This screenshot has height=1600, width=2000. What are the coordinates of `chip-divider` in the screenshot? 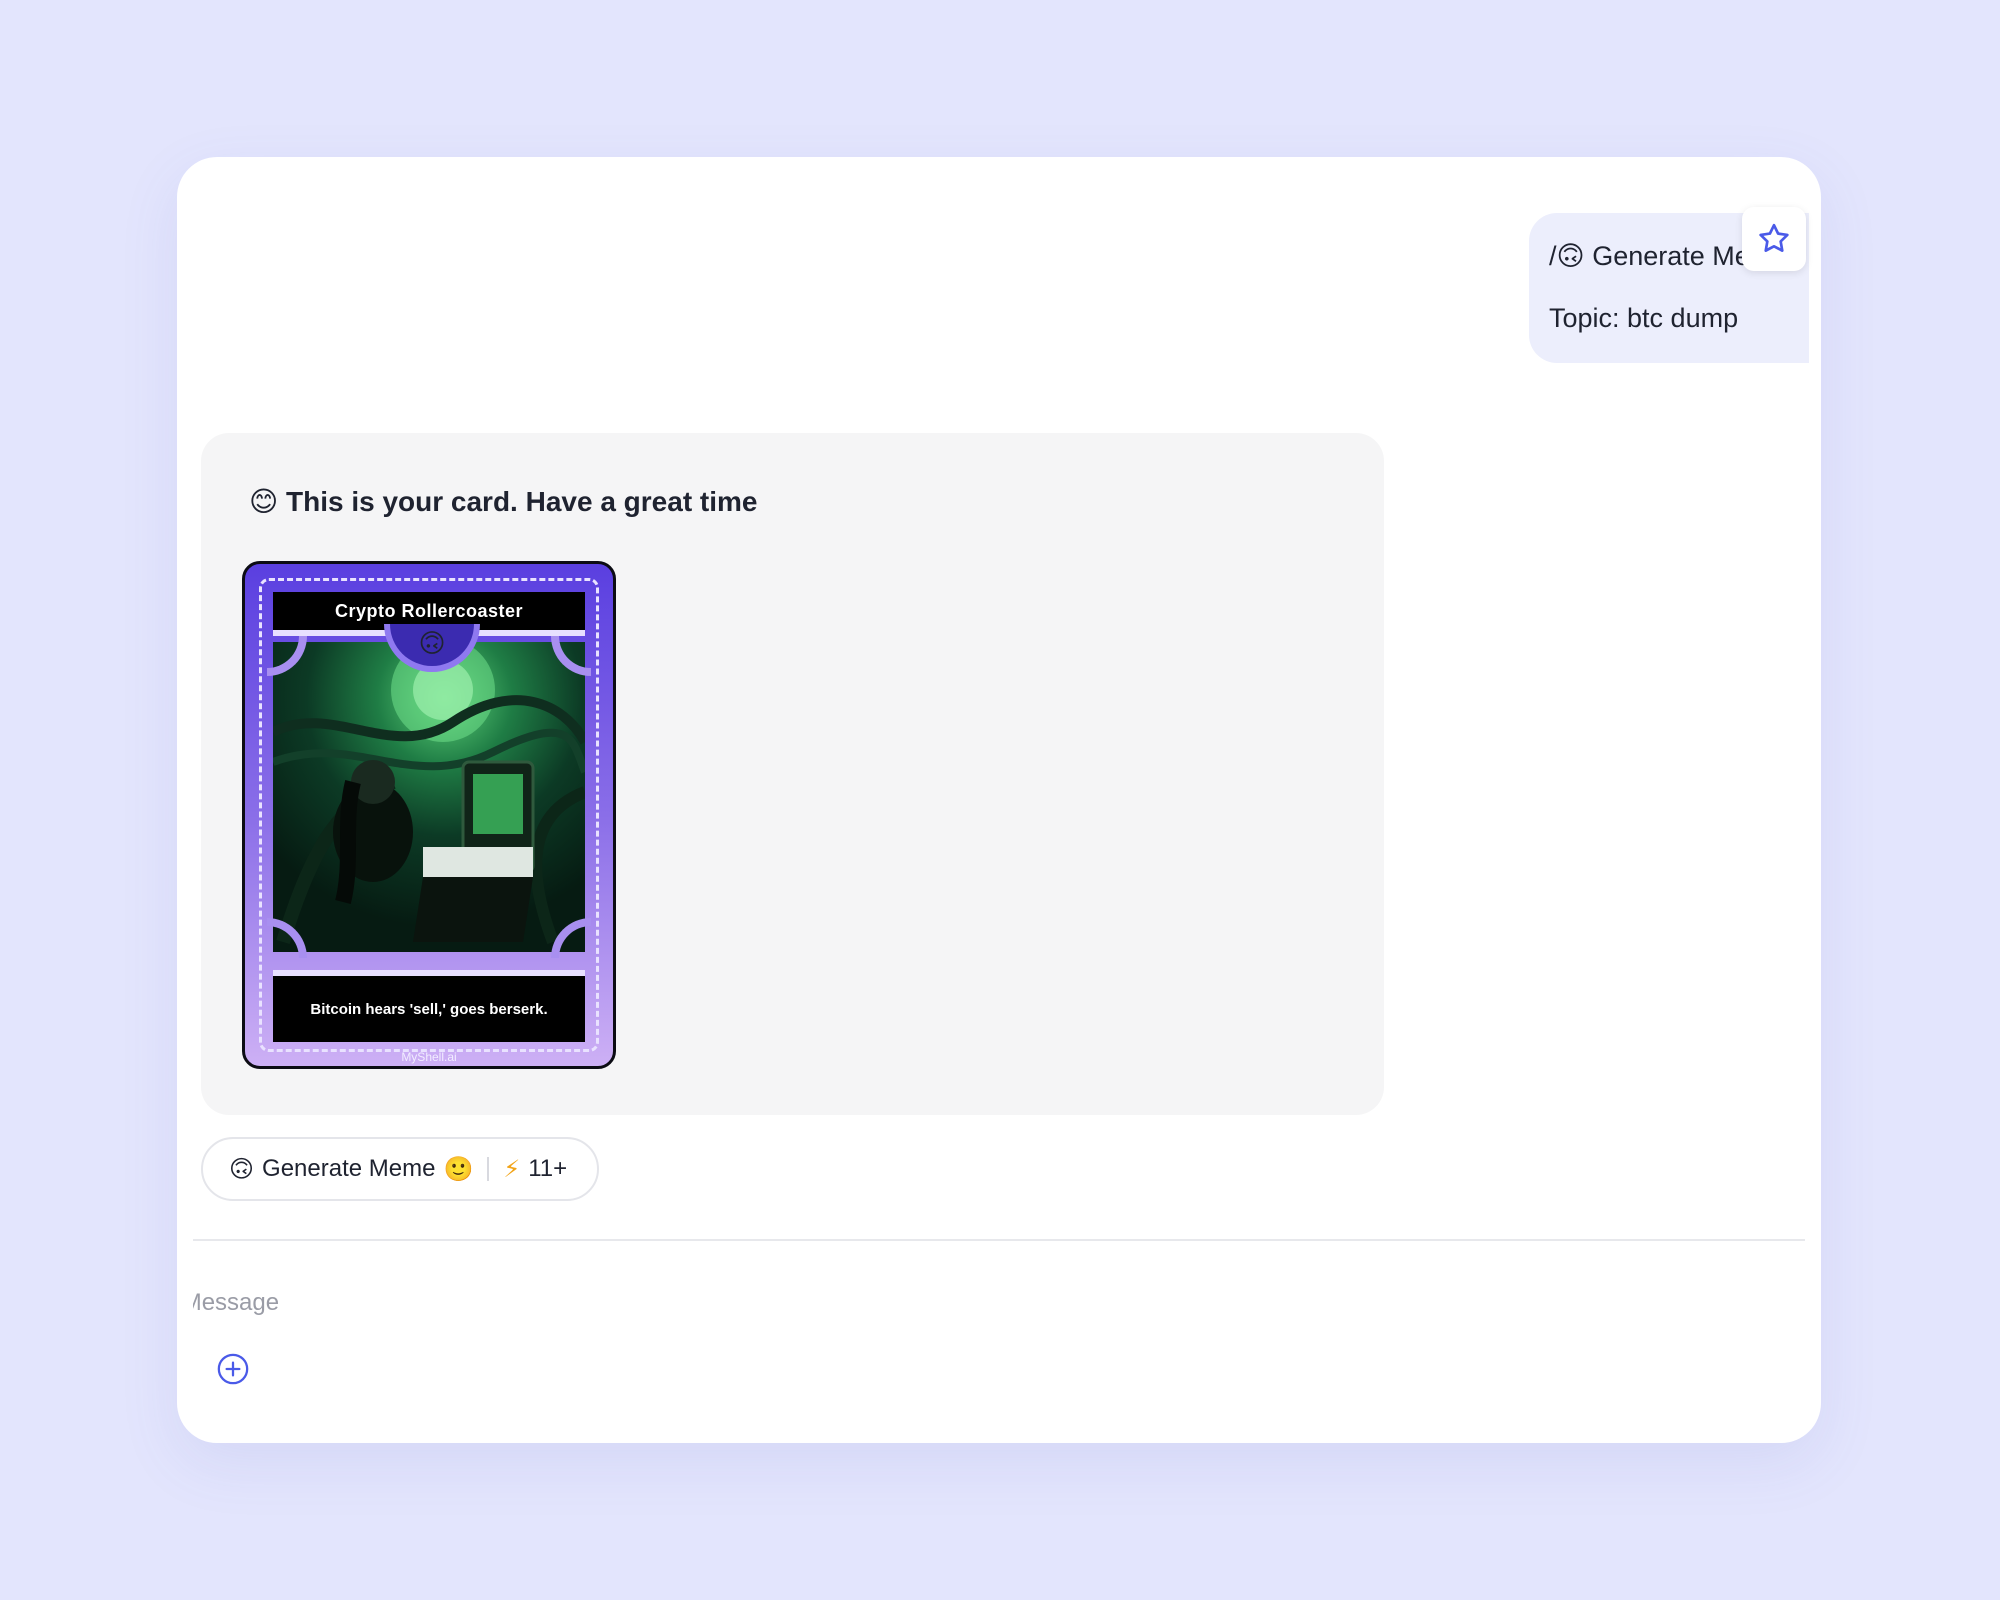 It's located at (488, 1169).